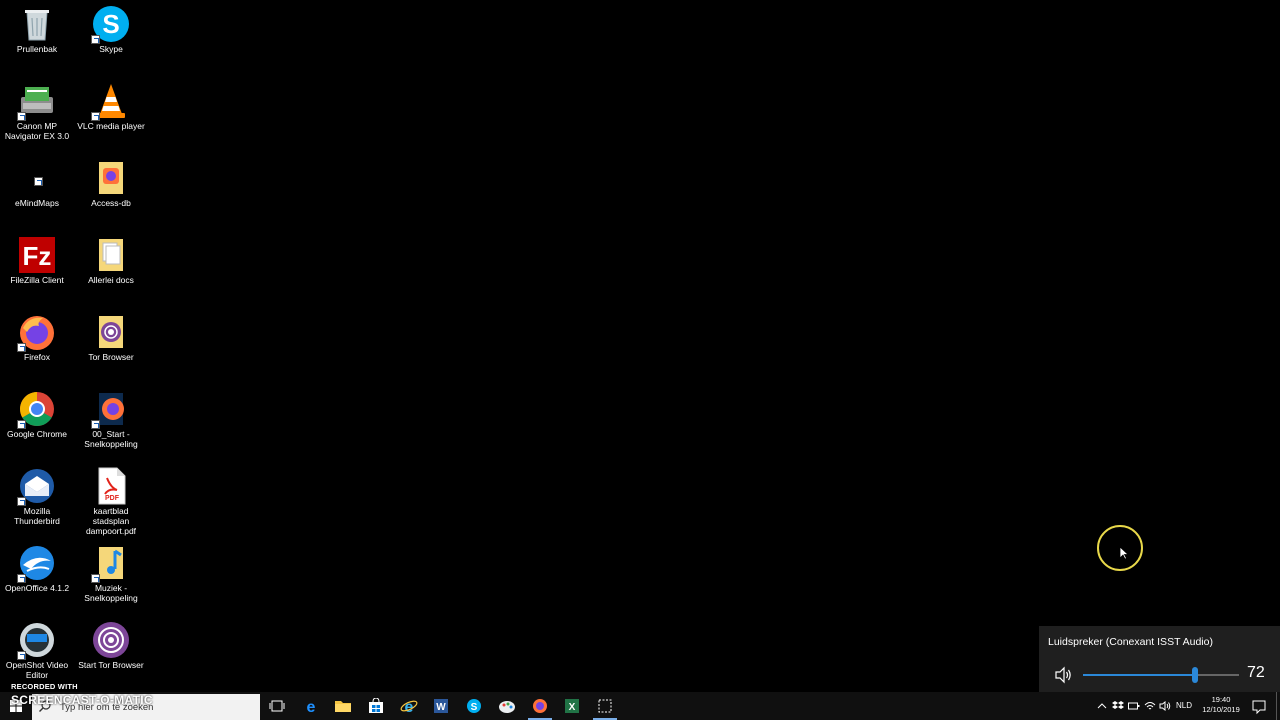 Image resolution: width=1280 pixels, height=720 pixels. What do you see at coordinates (36, 434) in the screenshot?
I see `desktop-icon-label: Google Chrome` at bounding box center [36, 434].